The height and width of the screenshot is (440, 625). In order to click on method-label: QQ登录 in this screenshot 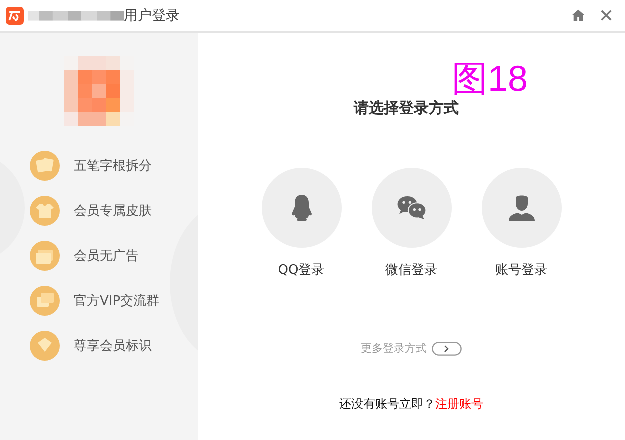, I will do `click(301, 270)`.